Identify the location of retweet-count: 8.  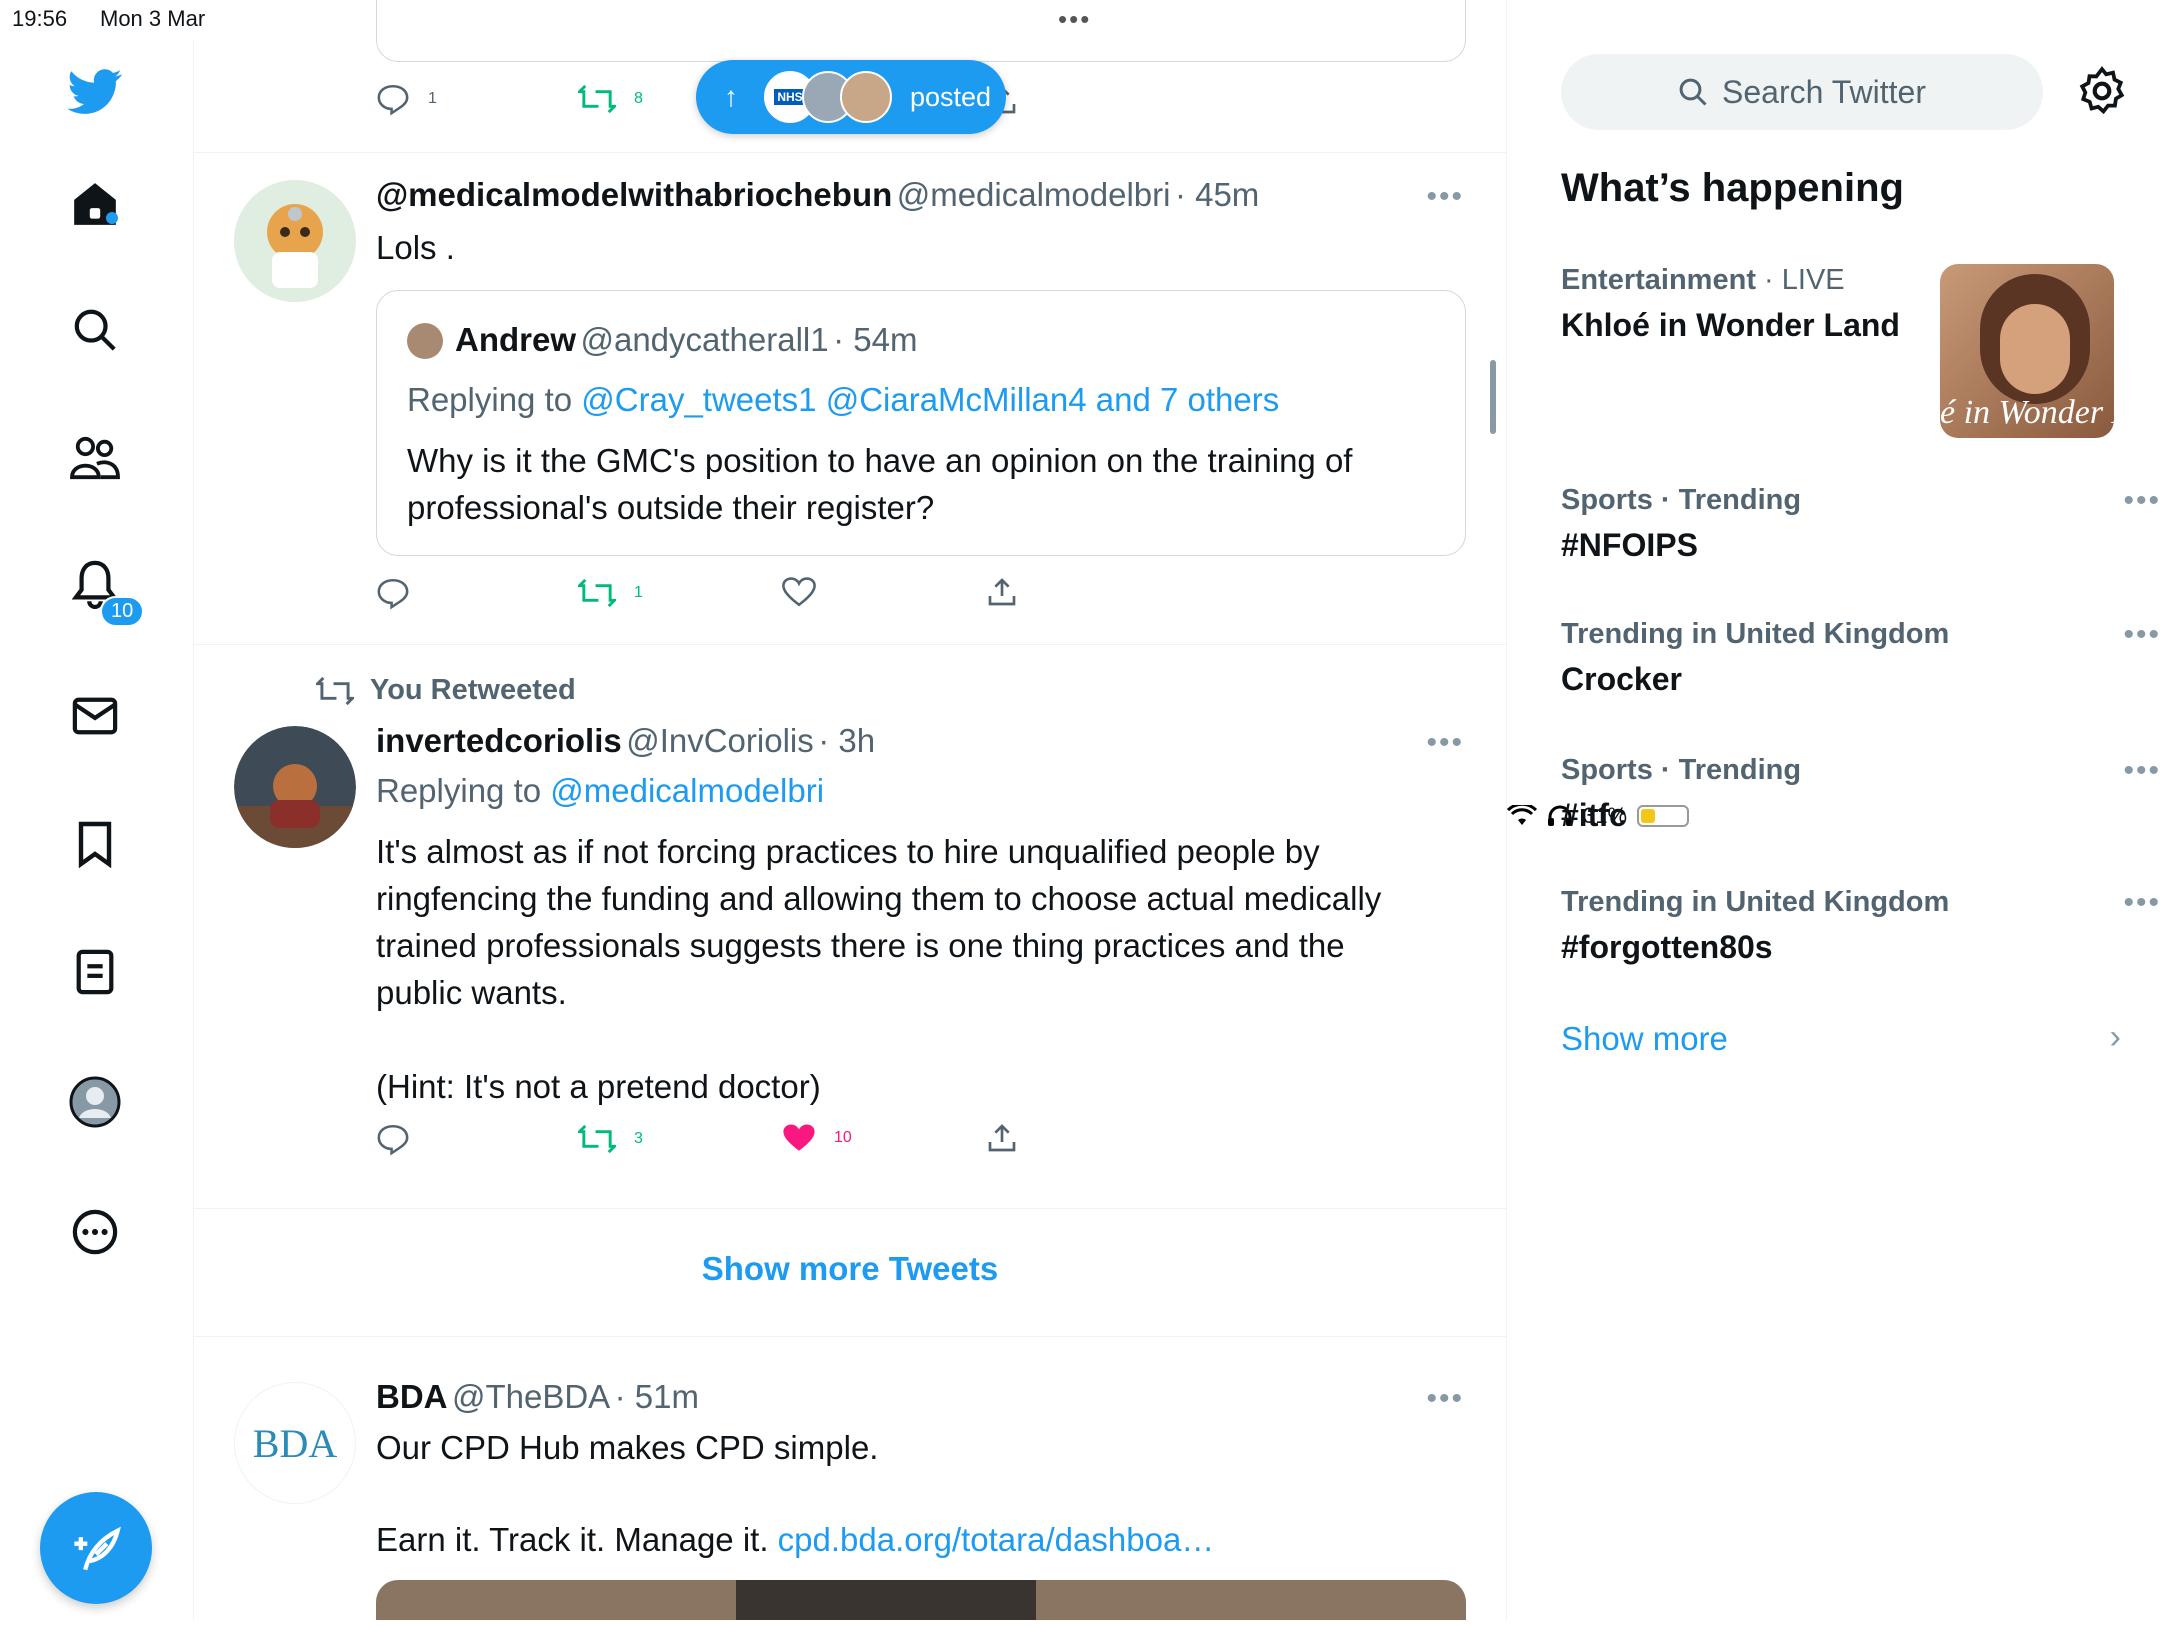
(638, 98).